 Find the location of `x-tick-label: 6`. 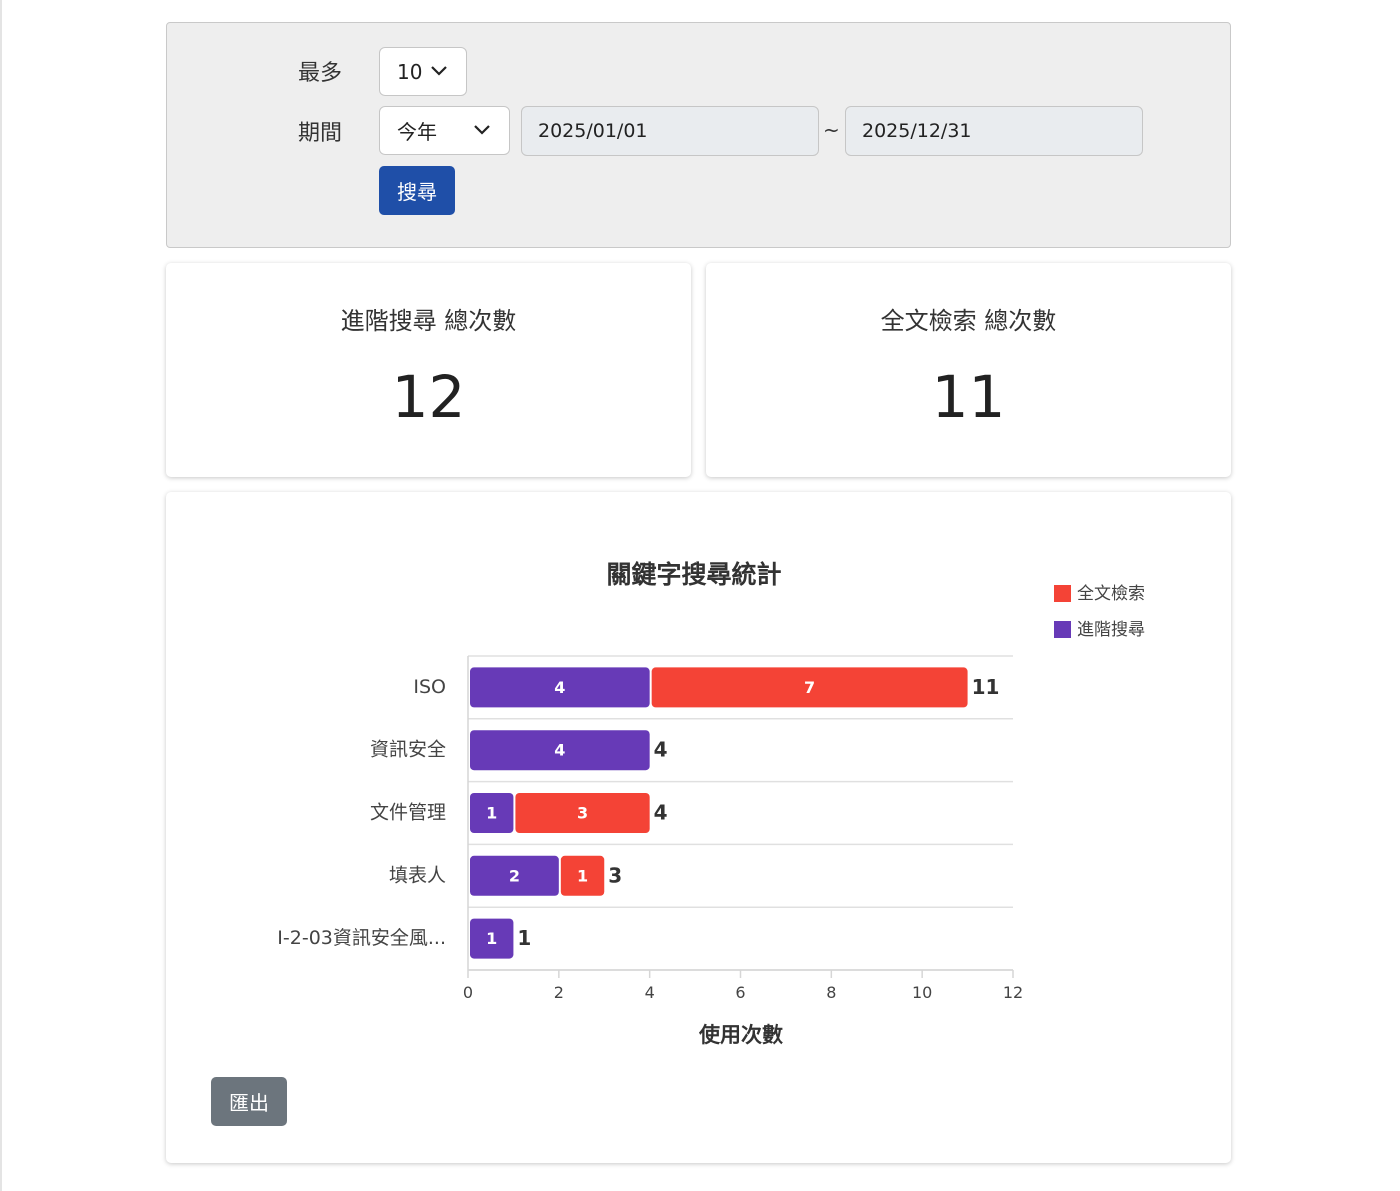

x-tick-label: 6 is located at coordinates (740, 992).